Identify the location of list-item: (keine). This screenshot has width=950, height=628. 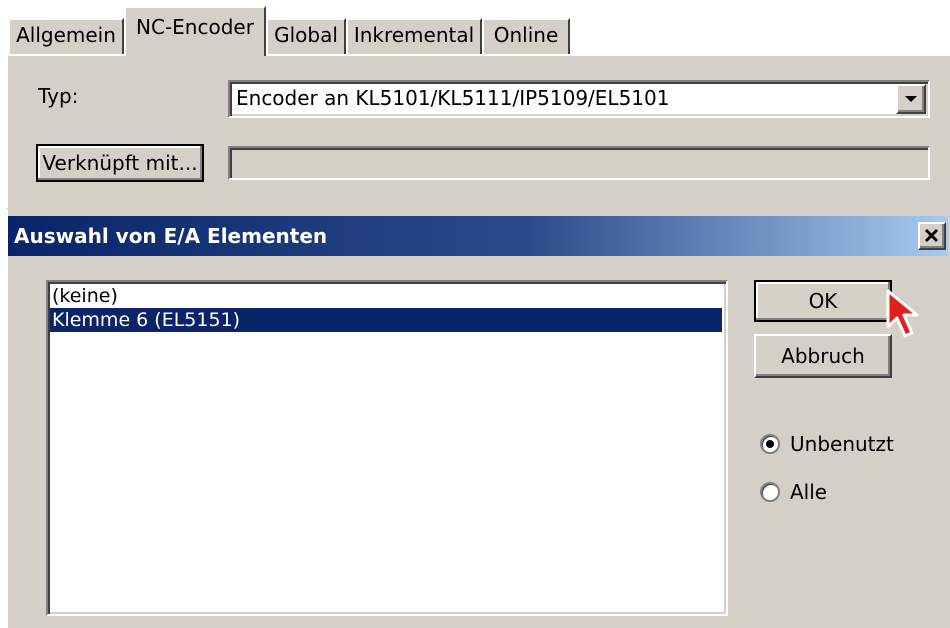
(386, 296).